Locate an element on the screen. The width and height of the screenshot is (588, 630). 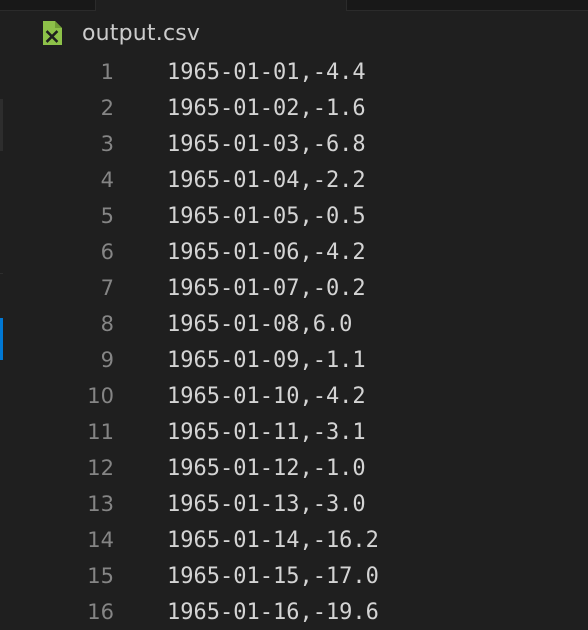
line-number: 4 is located at coordinates (107, 180).